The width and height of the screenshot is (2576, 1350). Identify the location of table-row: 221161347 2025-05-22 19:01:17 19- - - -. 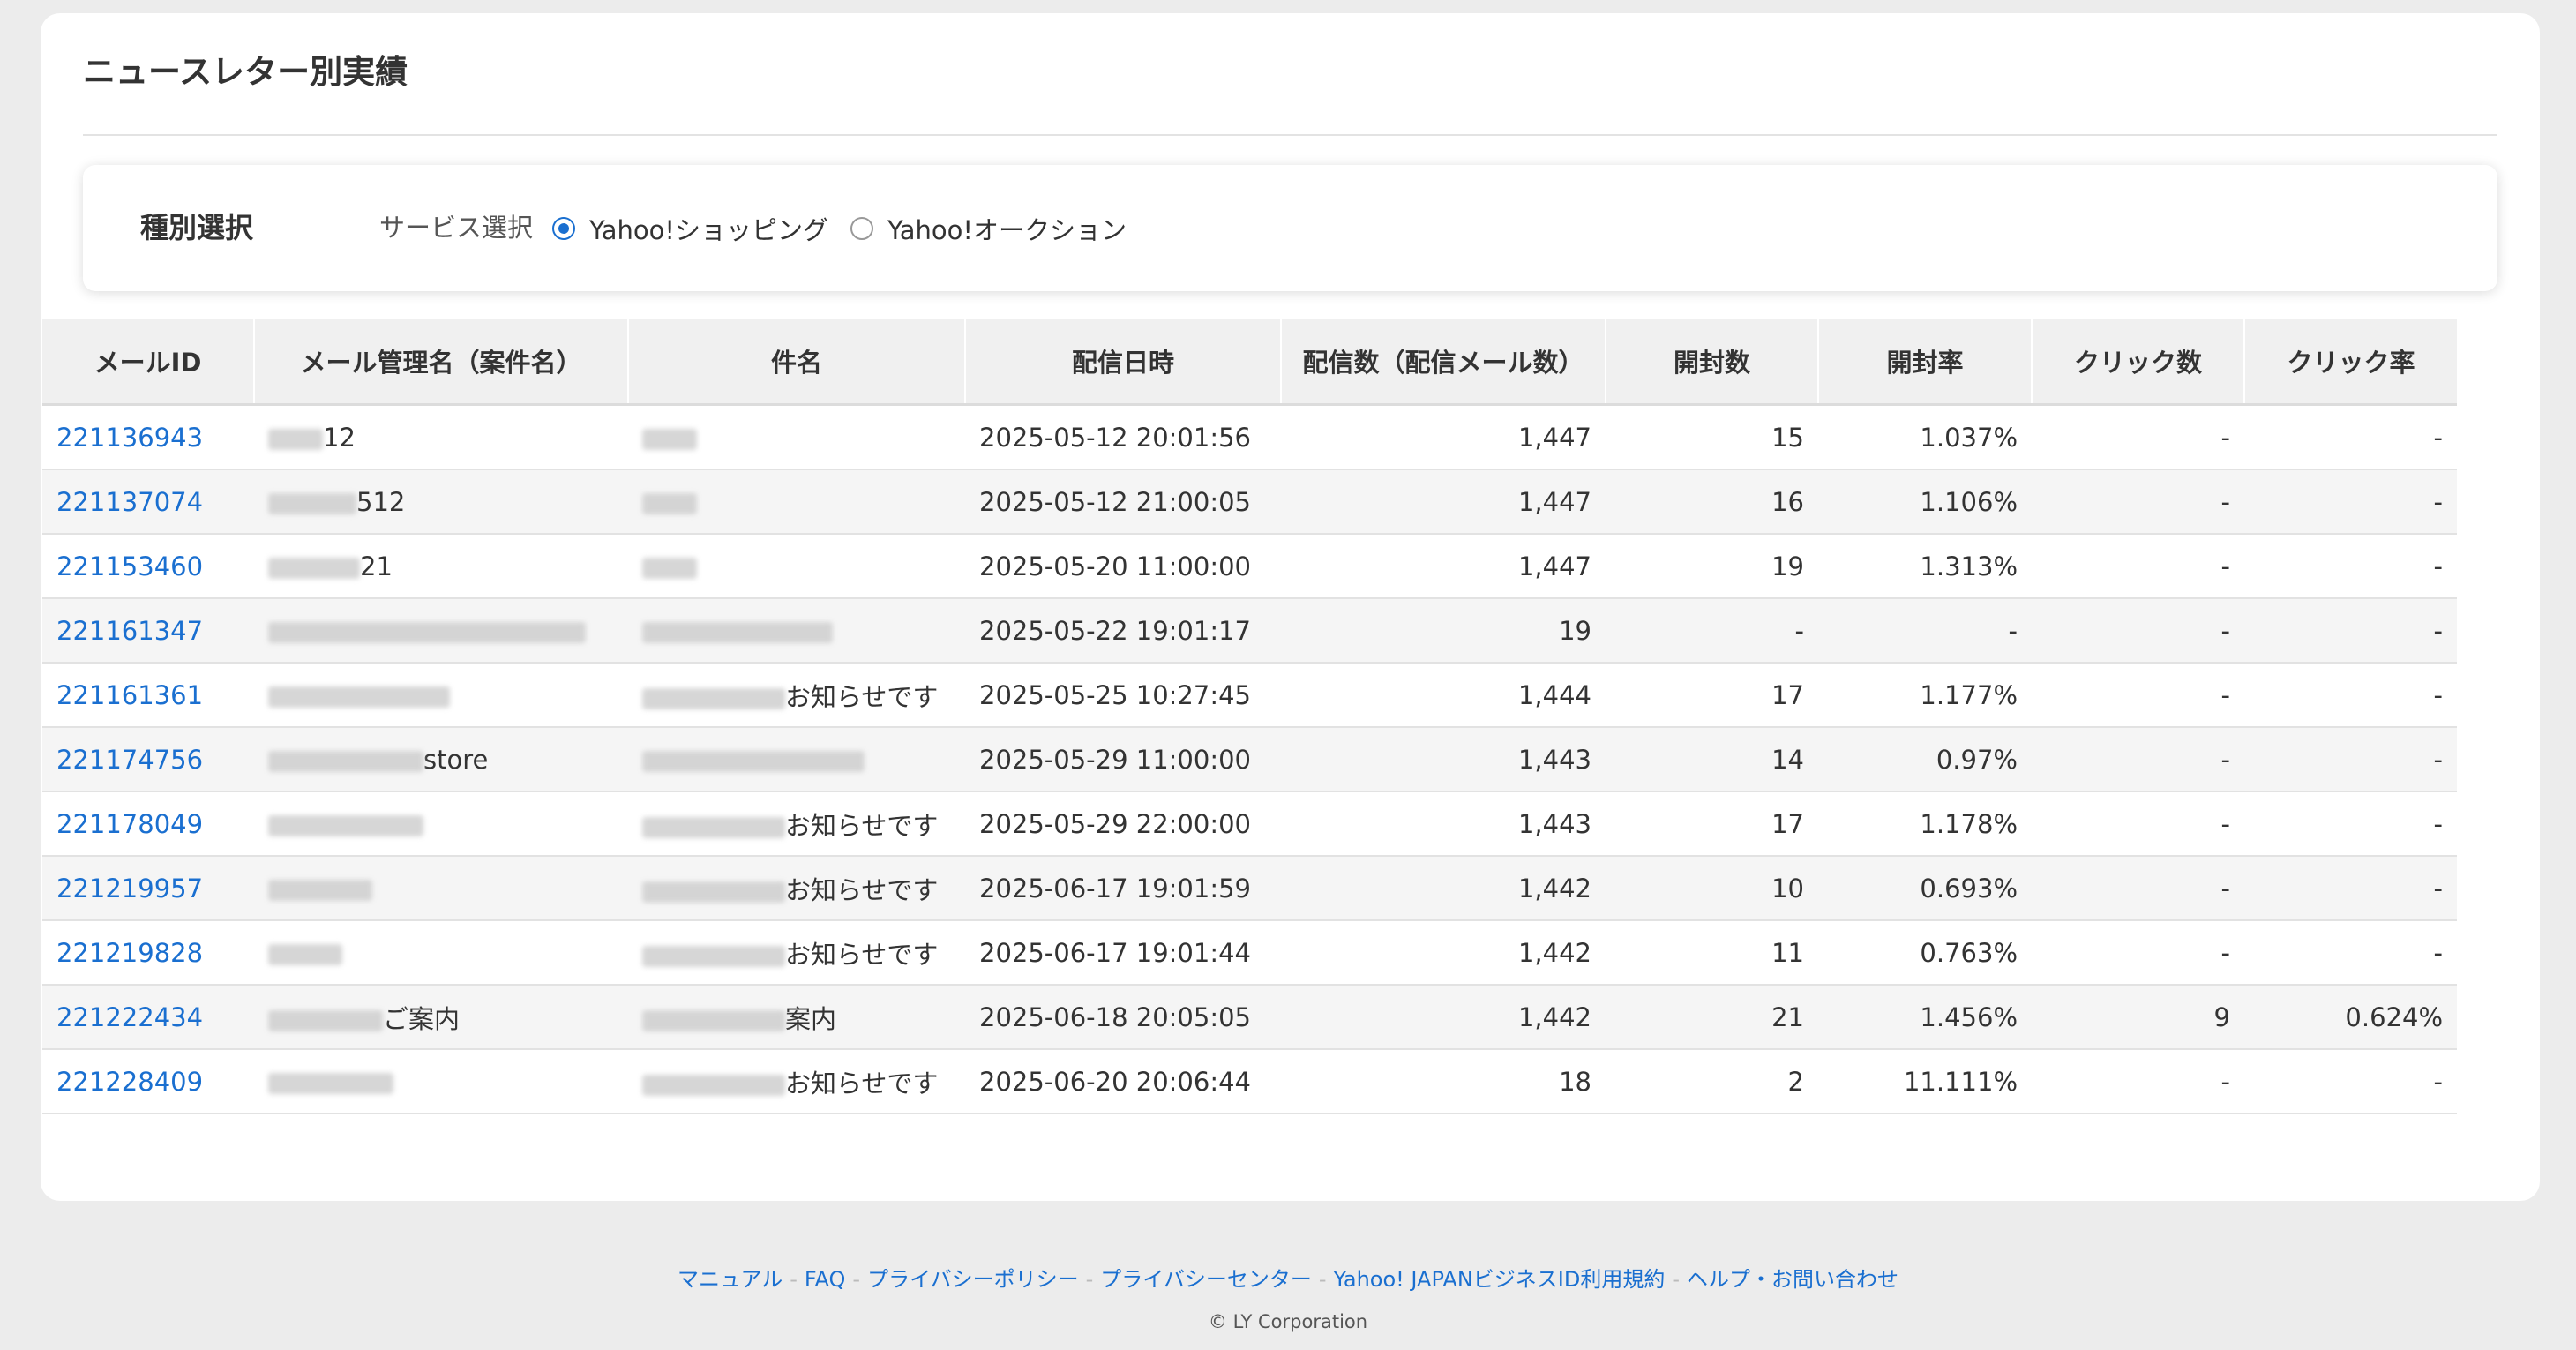
(1250, 631).